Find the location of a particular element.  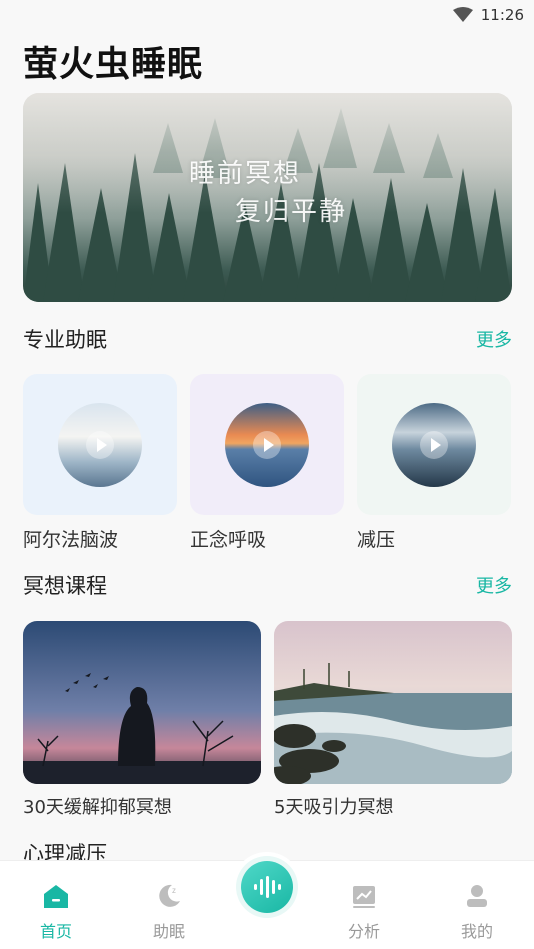

stress-thumbnail is located at coordinates (434, 444).